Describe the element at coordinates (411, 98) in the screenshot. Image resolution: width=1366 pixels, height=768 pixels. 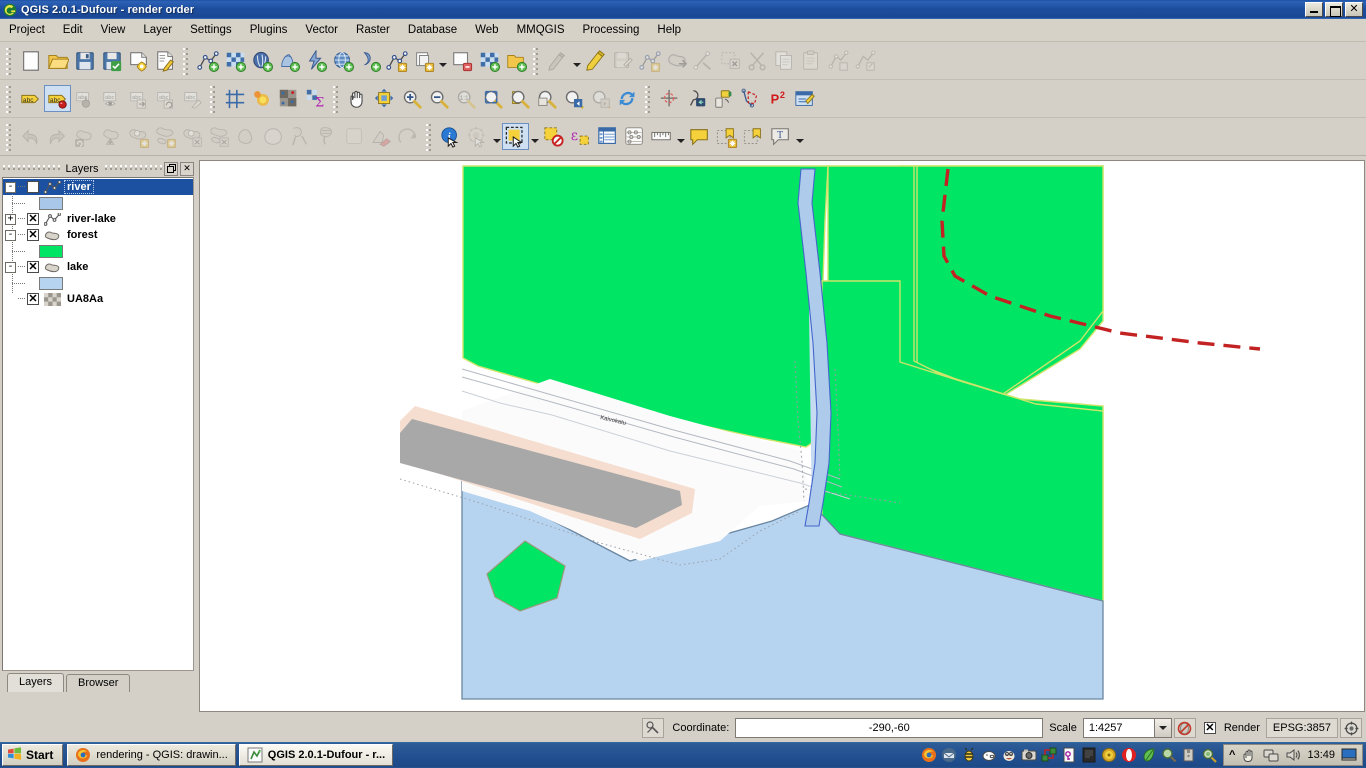
I see `zoom-in-icon` at that location.